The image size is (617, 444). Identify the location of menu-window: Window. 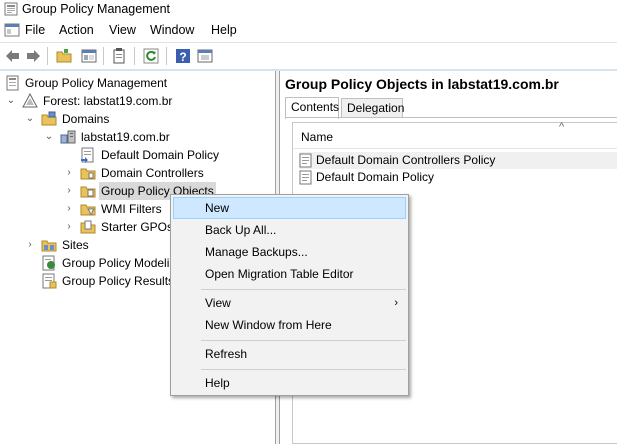
(172, 30).